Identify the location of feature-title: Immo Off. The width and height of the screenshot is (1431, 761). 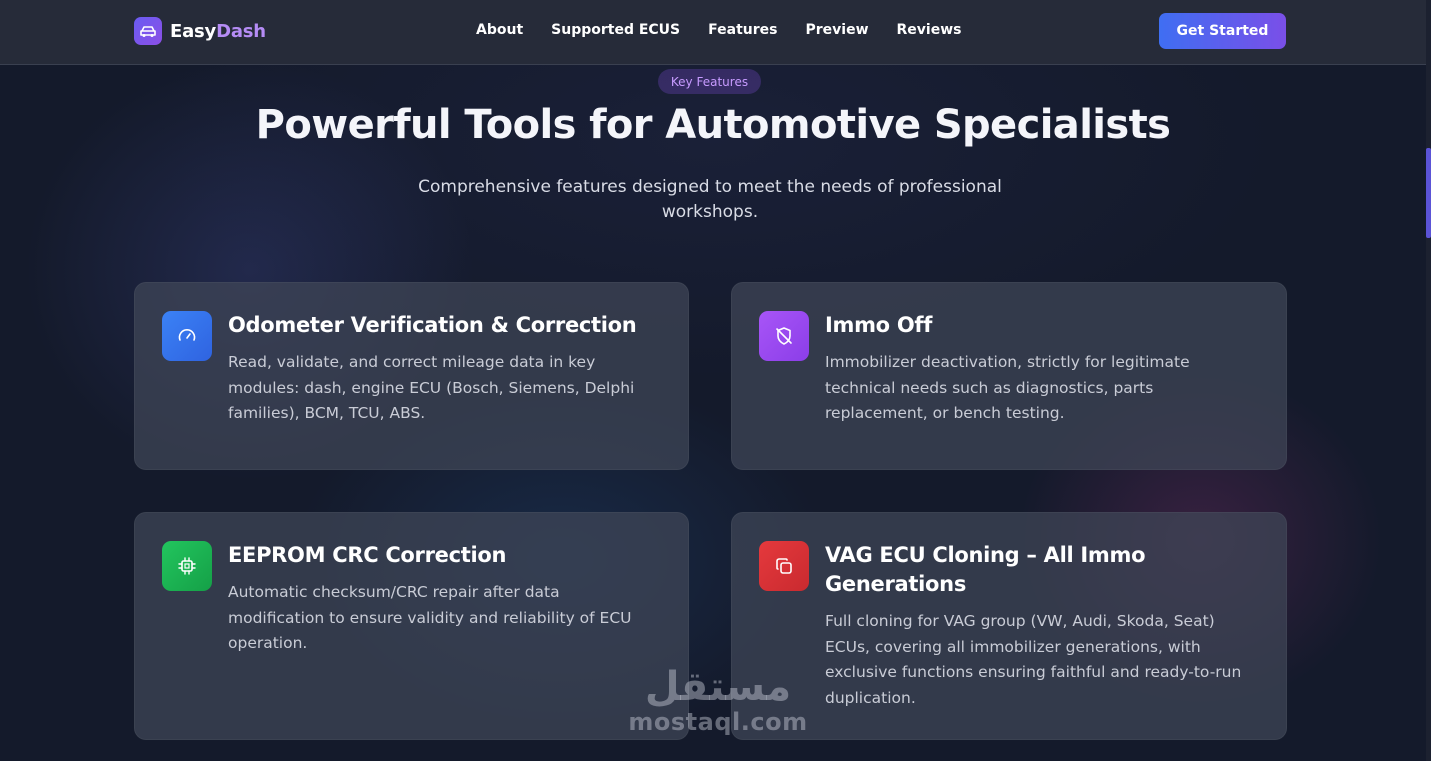
(879, 325).